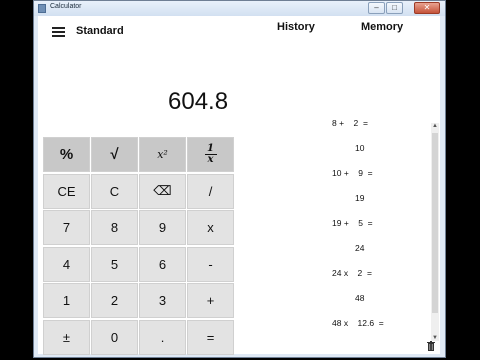 The height and width of the screenshot is (360, 480). What do you see at coordinates (359, 148) in the screenshot?
I see `history-result: 10` at bounding box center [359, 148].